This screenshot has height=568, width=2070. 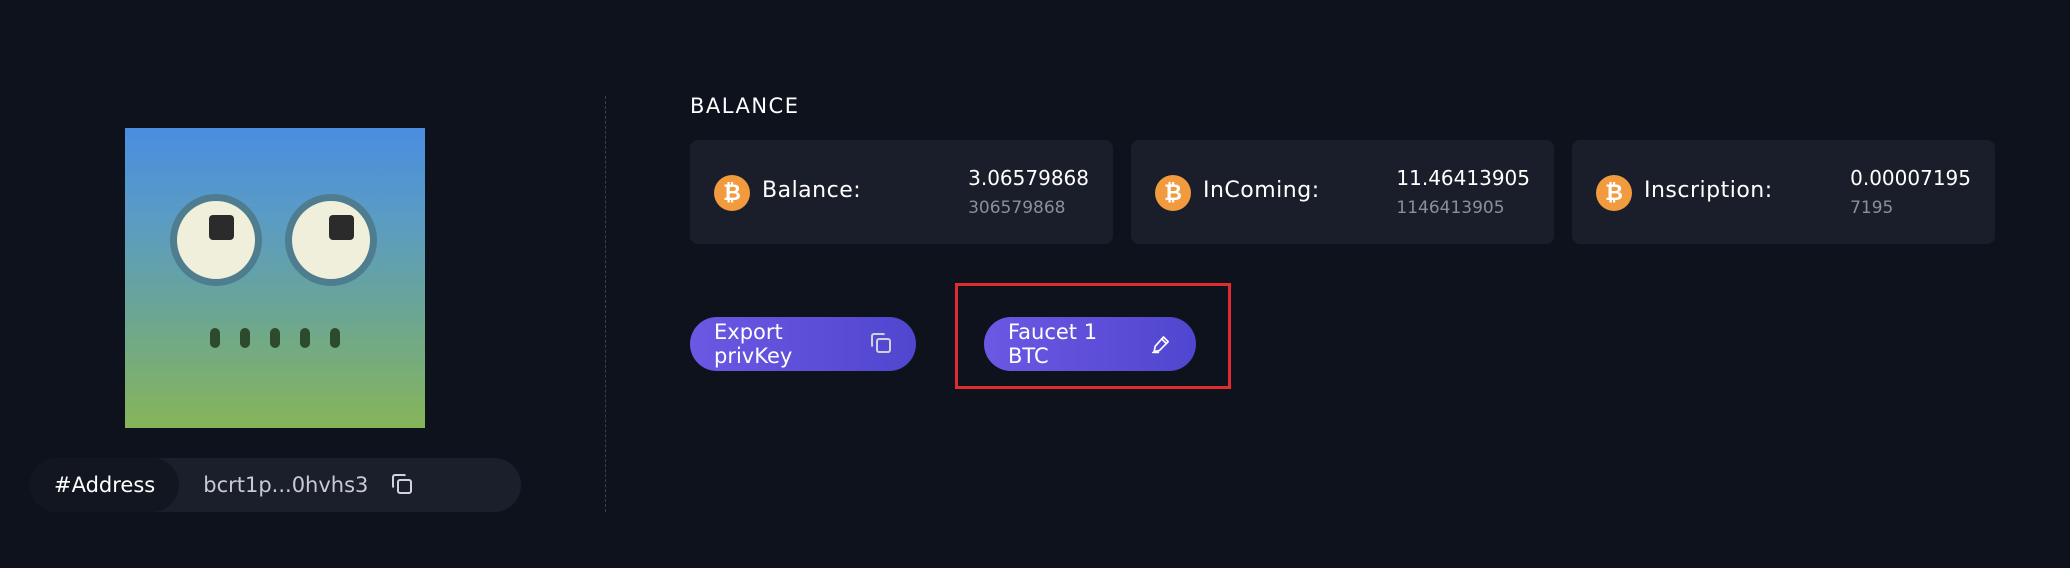 What do you see at coordinates (1028, 178) in the screenshot?
I see `balance-btc-value: 3.06579868` at bounding box center [1028, 178].